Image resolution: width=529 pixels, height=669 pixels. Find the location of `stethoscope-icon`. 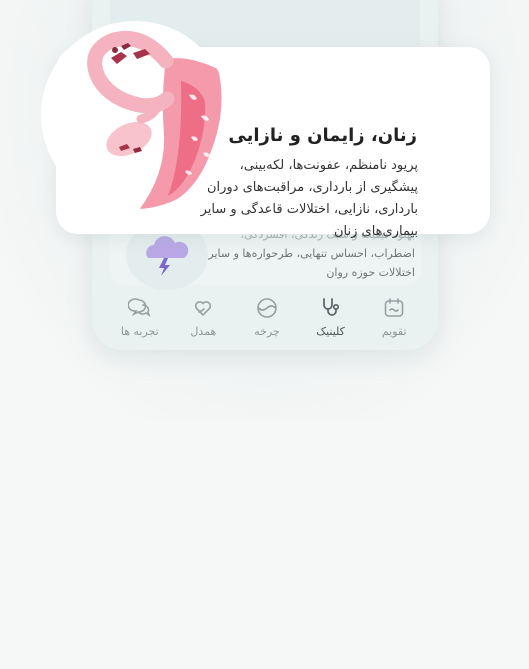

stethoscope-icon is located at coordinates (330, 307).